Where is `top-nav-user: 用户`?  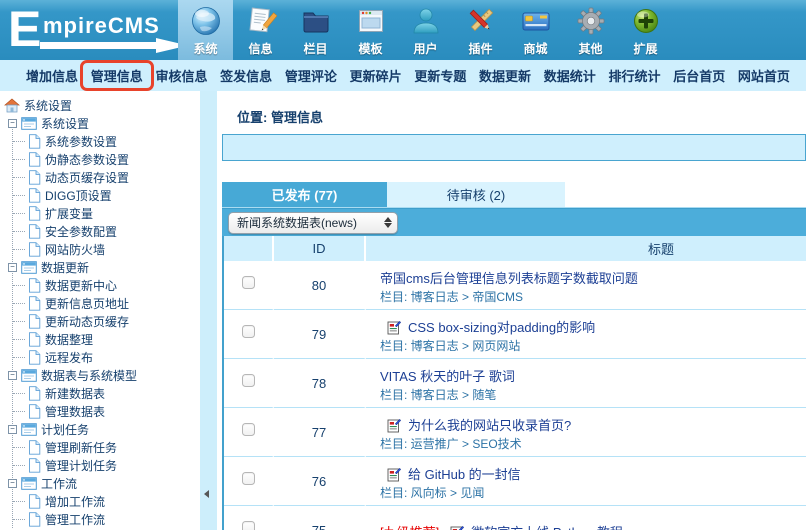 top-nav-user: 用户 is located at coordinates (425, 30).